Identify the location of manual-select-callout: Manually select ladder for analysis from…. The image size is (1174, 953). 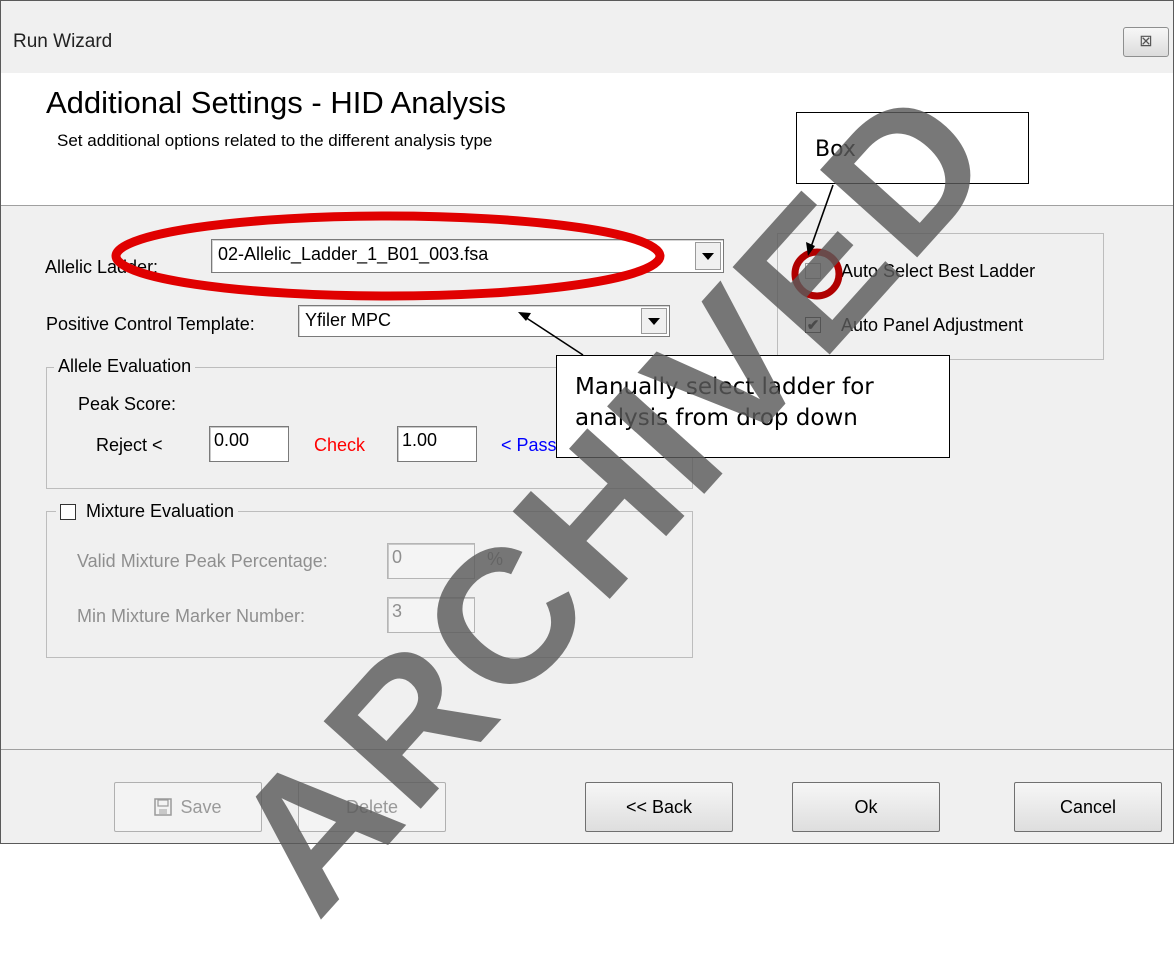
(753, 406).